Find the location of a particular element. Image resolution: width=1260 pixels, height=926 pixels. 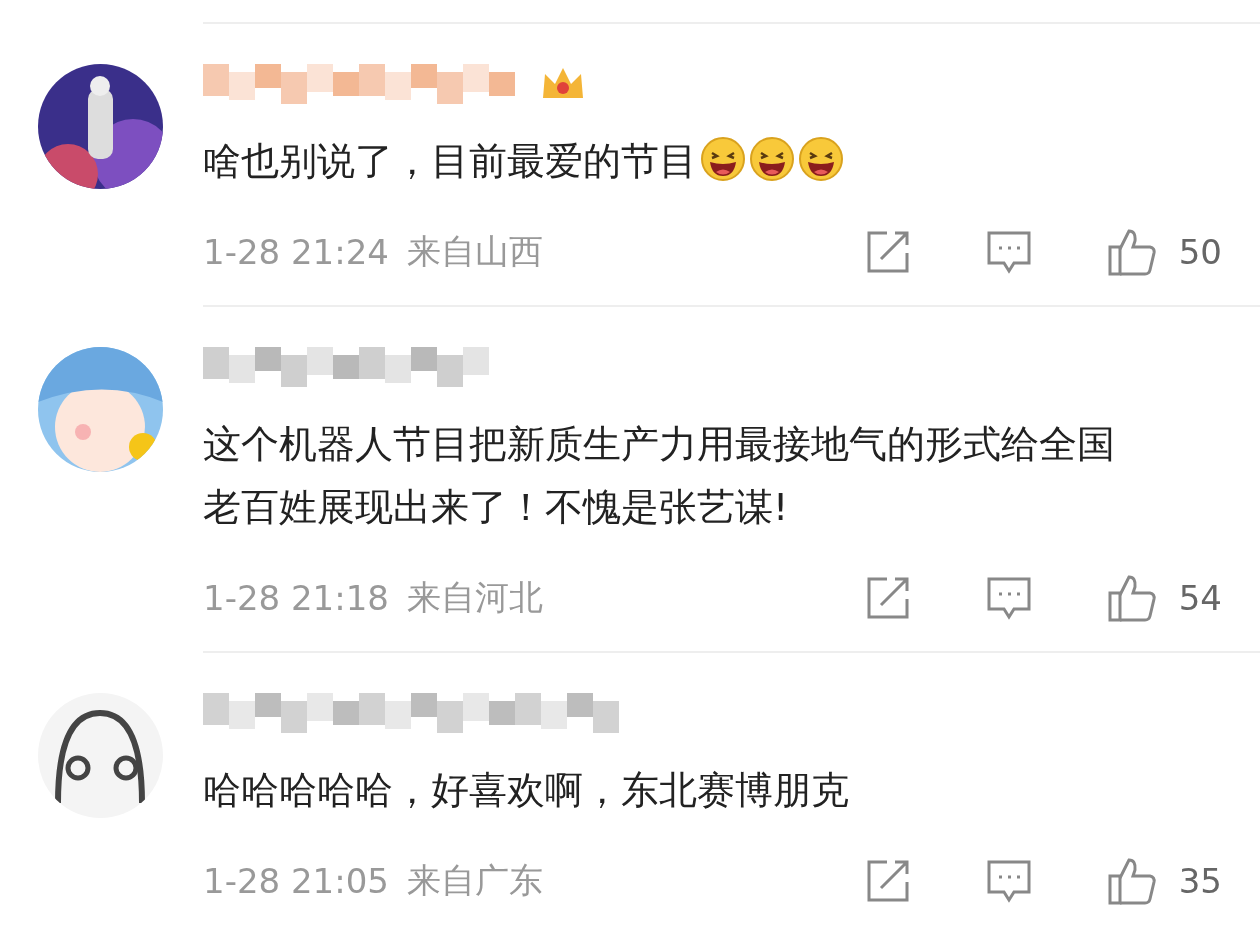

comment-text: 这个机器人节目把新质生产力用最接地气的形式给全国老百姓展现出来了！不愧是张艺谋! is located at coordinates (659, 476).